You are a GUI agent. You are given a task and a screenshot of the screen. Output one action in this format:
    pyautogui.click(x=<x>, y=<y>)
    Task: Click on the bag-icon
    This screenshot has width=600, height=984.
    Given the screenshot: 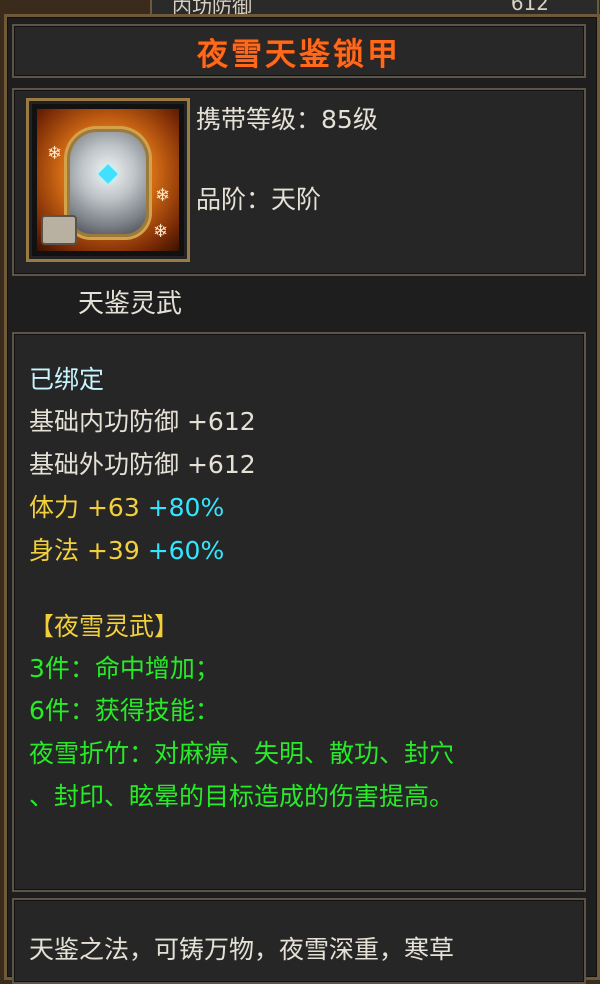 What is the action you would take?
    pyautogui.click(x=59, y=230)
    